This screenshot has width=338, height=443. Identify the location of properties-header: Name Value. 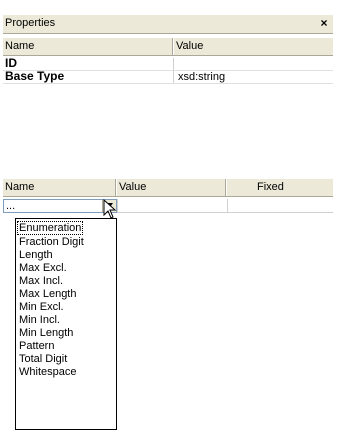
(168, 47).